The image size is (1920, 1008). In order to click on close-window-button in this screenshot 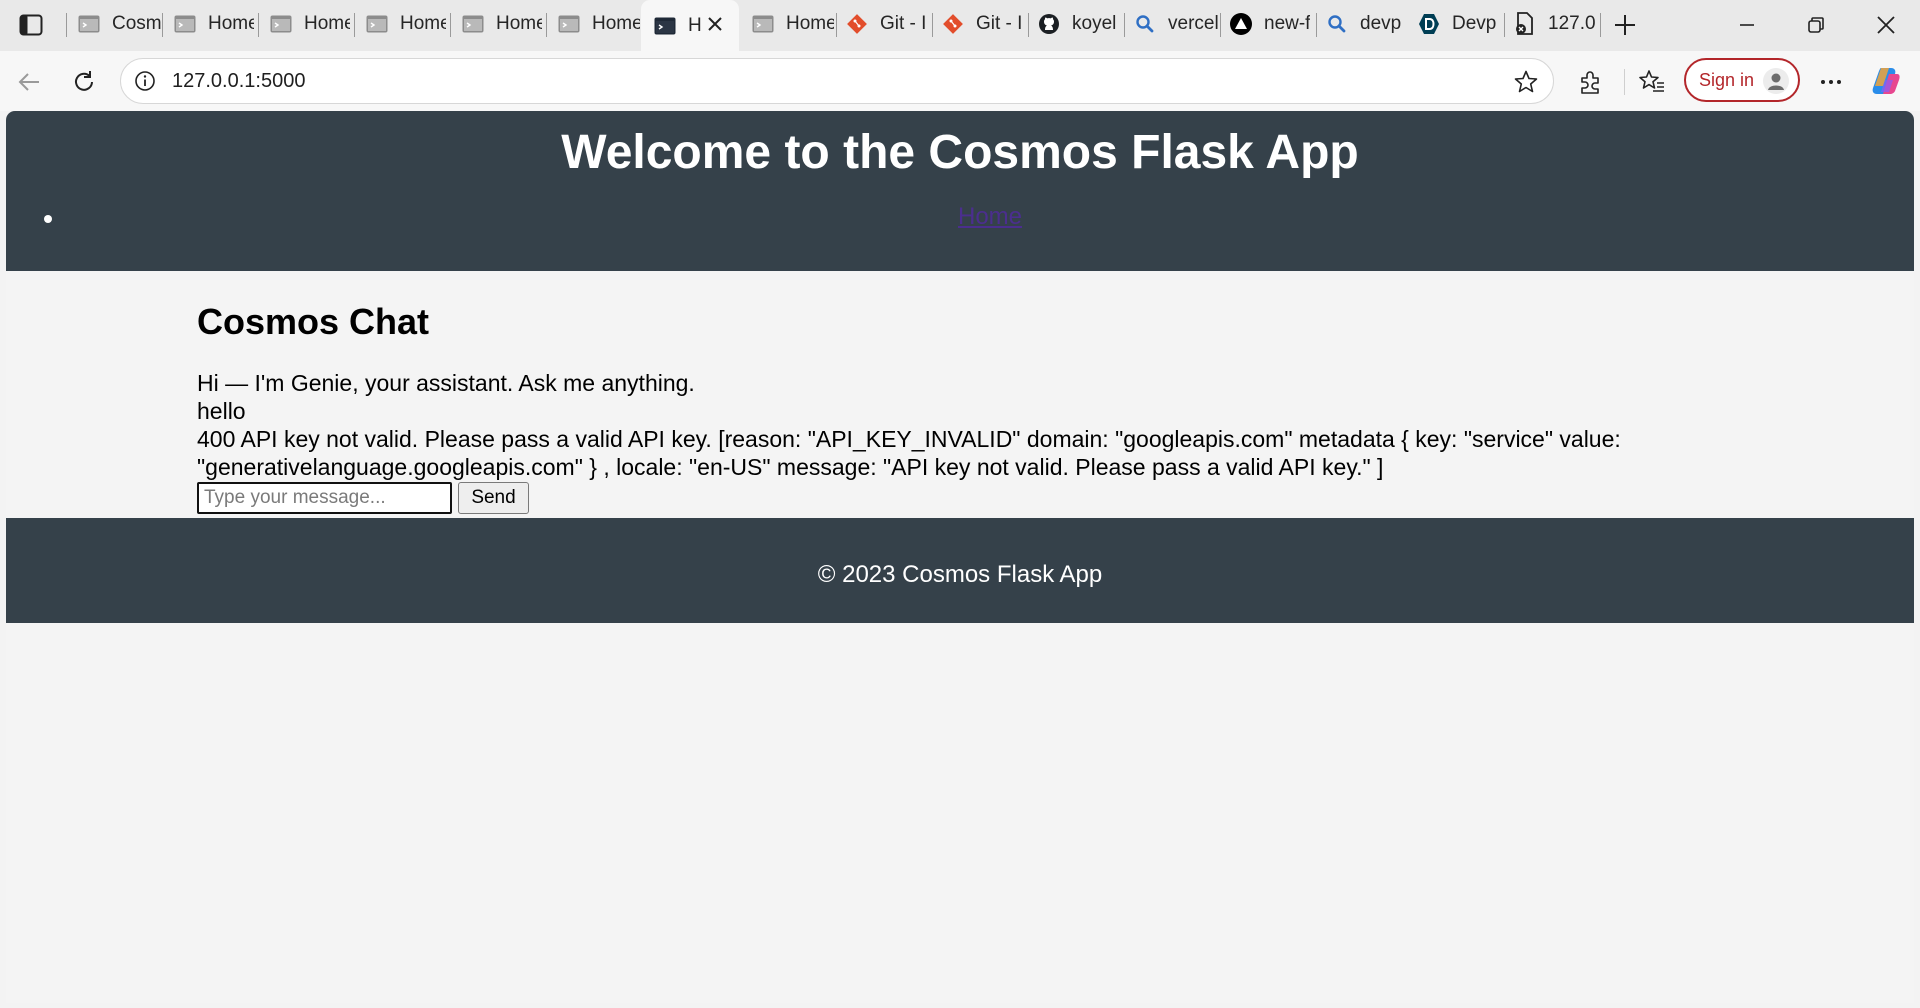, I will do `click(1886, 25)`.